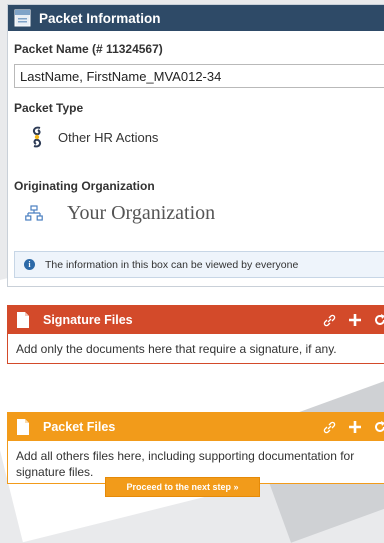  What do you see at coordinates (347, 427) in the screenshot?
I see `packet-files-actions` at bounding box center [347, 427].